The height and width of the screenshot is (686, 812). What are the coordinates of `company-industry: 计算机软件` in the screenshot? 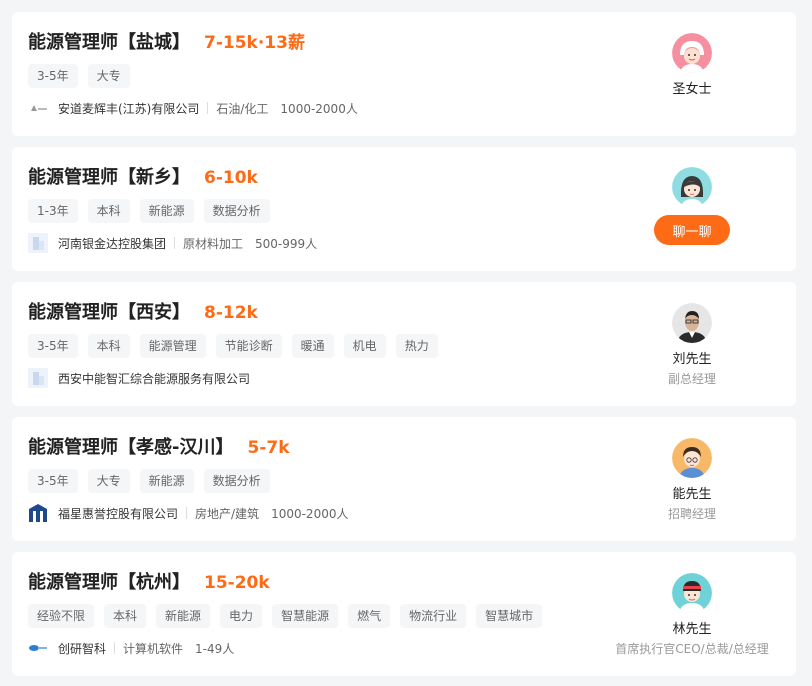 It's located at (153, 648).